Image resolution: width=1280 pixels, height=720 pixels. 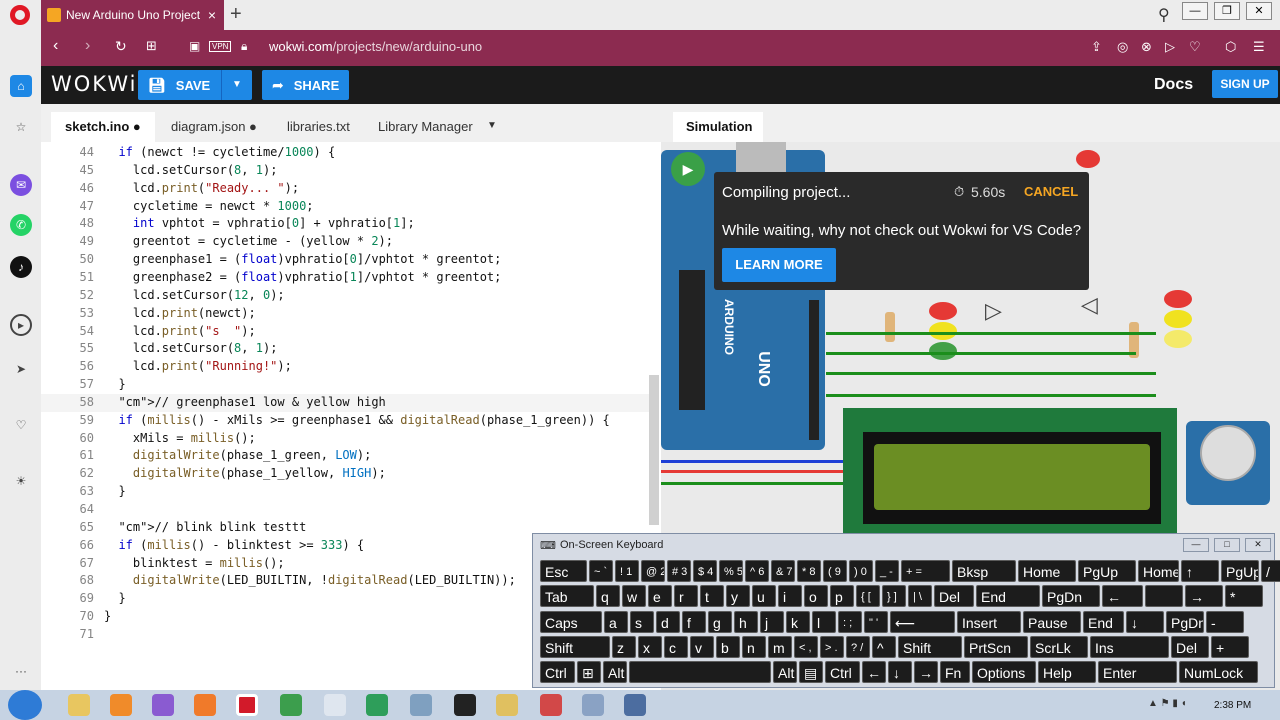 What do you see at coordinates (79, 705) in the screenshot?
I see `explorer-icon` at bounding box center [79, 705].